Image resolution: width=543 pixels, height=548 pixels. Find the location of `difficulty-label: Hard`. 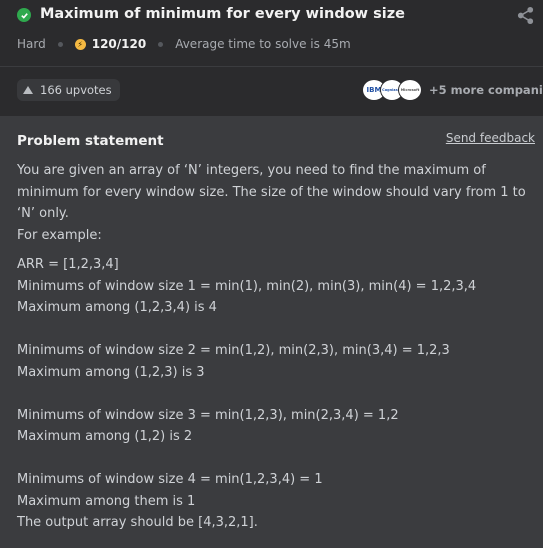

difficulty-label: Hard is located at coordinates (31, 44).